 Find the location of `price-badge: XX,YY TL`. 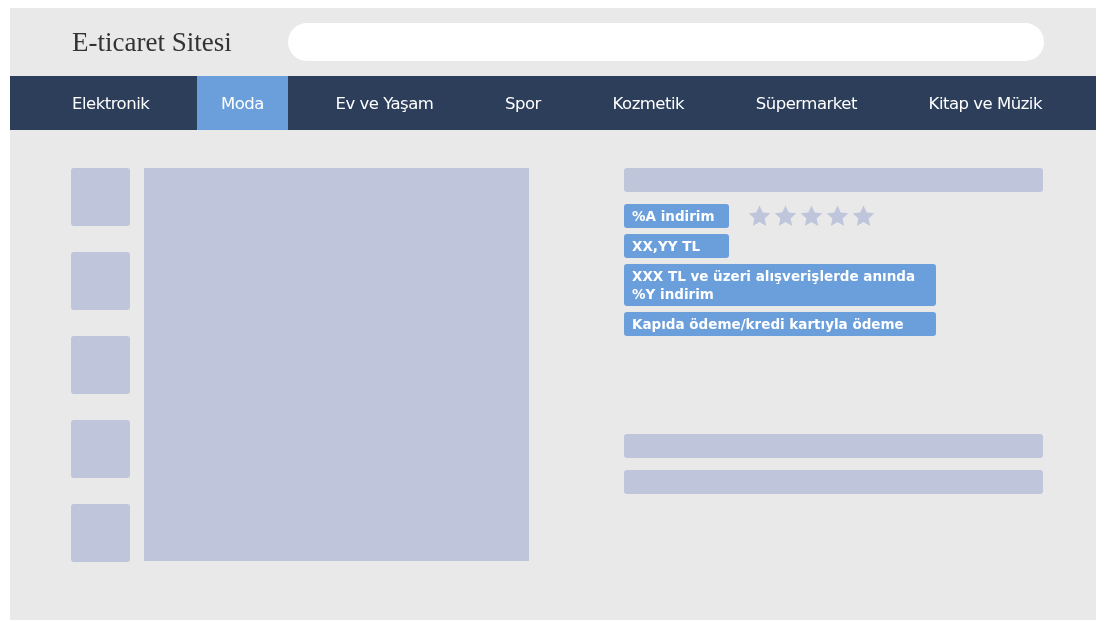

price-badge: XX,YY TL is located at coordinates (676, 246).